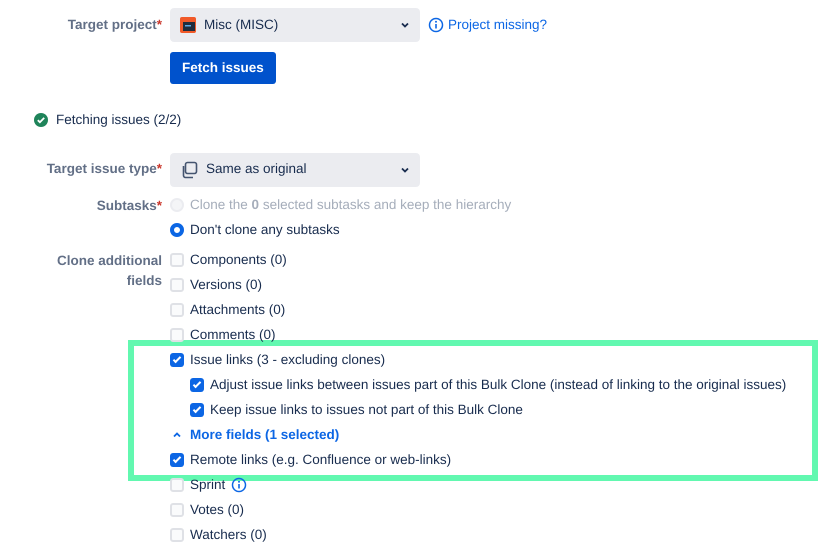  Describe the element at coordinates (177, 435) in the screenshot. I see `chevron-up-icon` at that location.